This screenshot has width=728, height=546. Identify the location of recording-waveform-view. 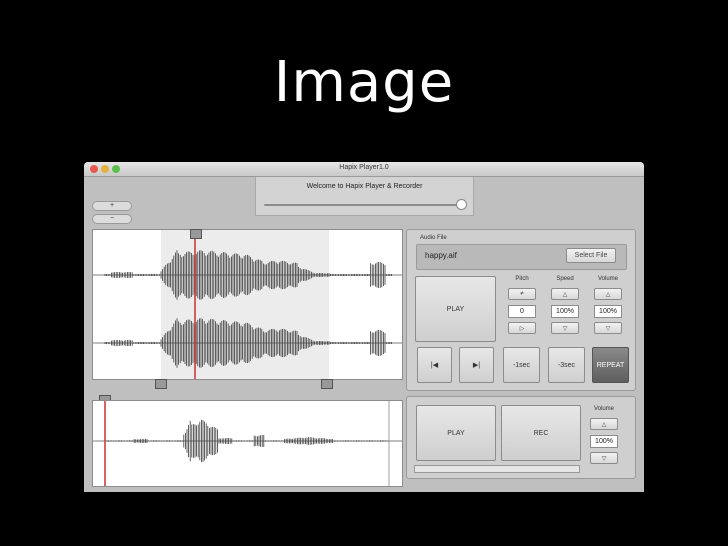
(247, 443).